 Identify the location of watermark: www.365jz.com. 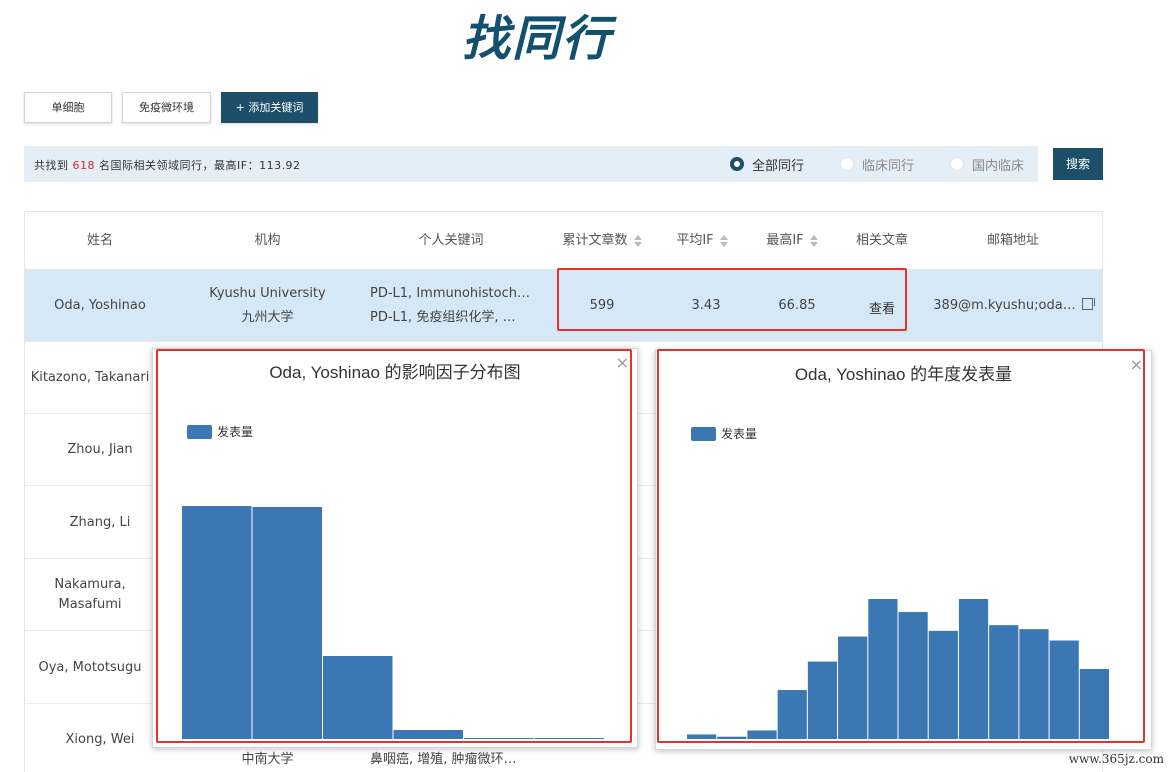
(1116, 759).